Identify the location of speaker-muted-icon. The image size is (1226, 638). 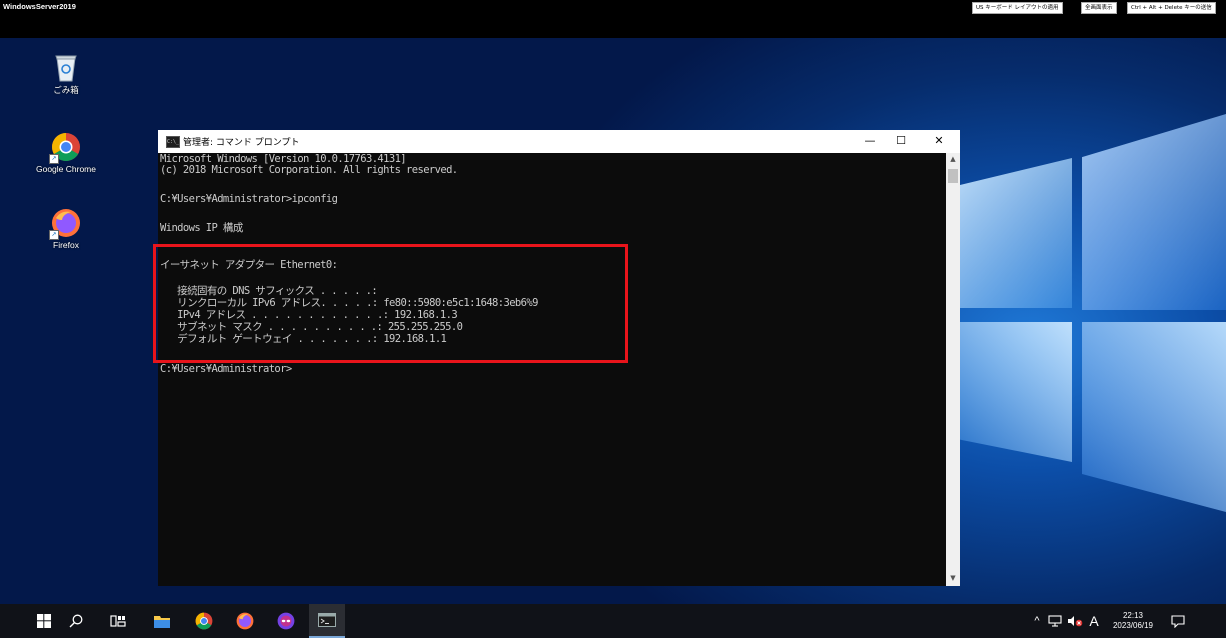
(1075, 621).